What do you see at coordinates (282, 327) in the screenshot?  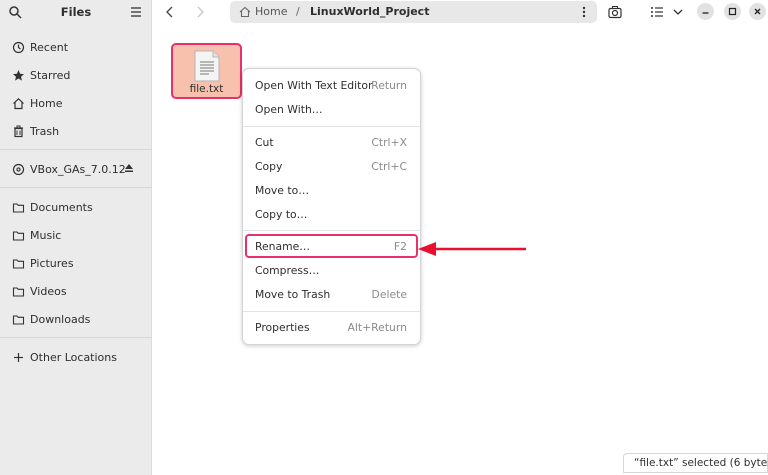 I see `menu-item-label: Properties` at bounding box center [282, 327].